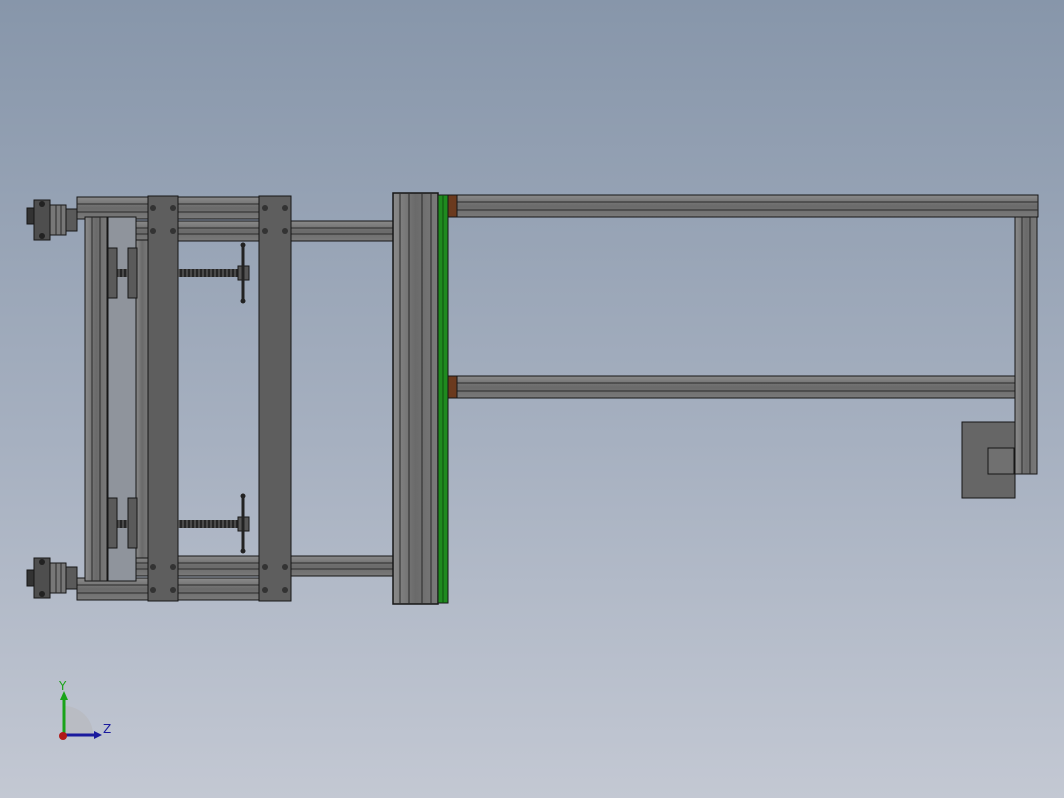 This screenshot has width=1064, height=798. I want to click on clamp-plate-right, so click(275, 398).